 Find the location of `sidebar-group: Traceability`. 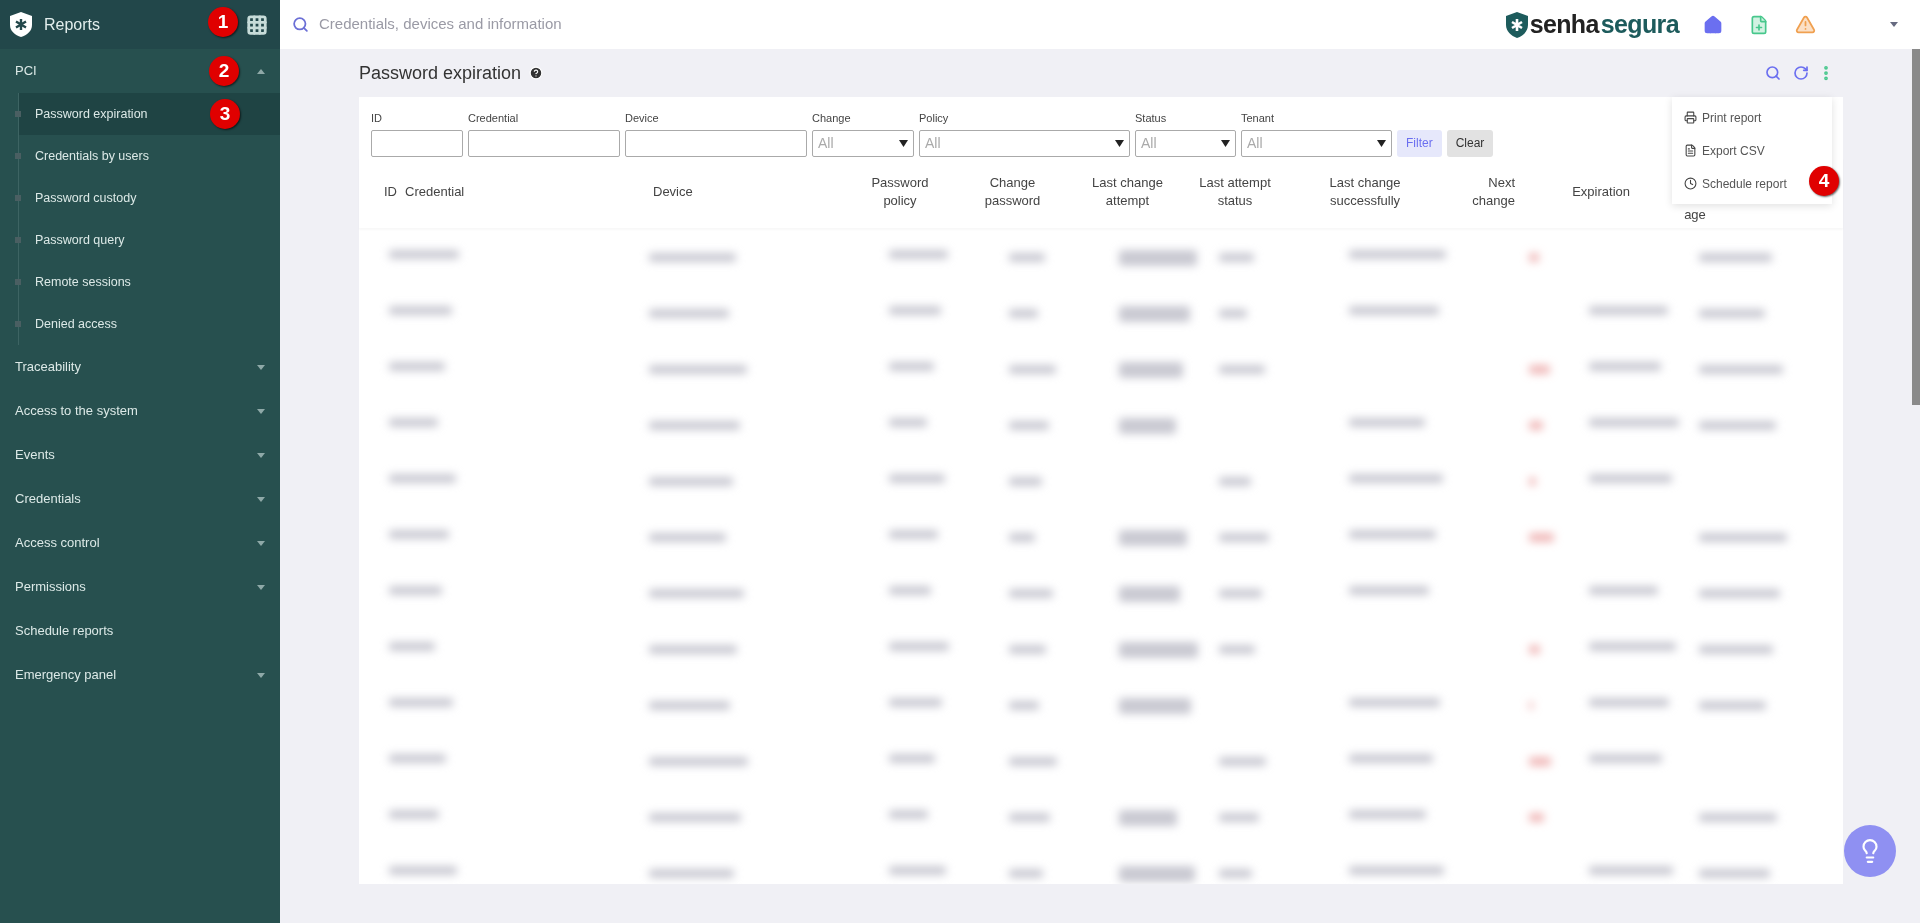

sidebar-group: Traceability is located at coordinates (140, 367).